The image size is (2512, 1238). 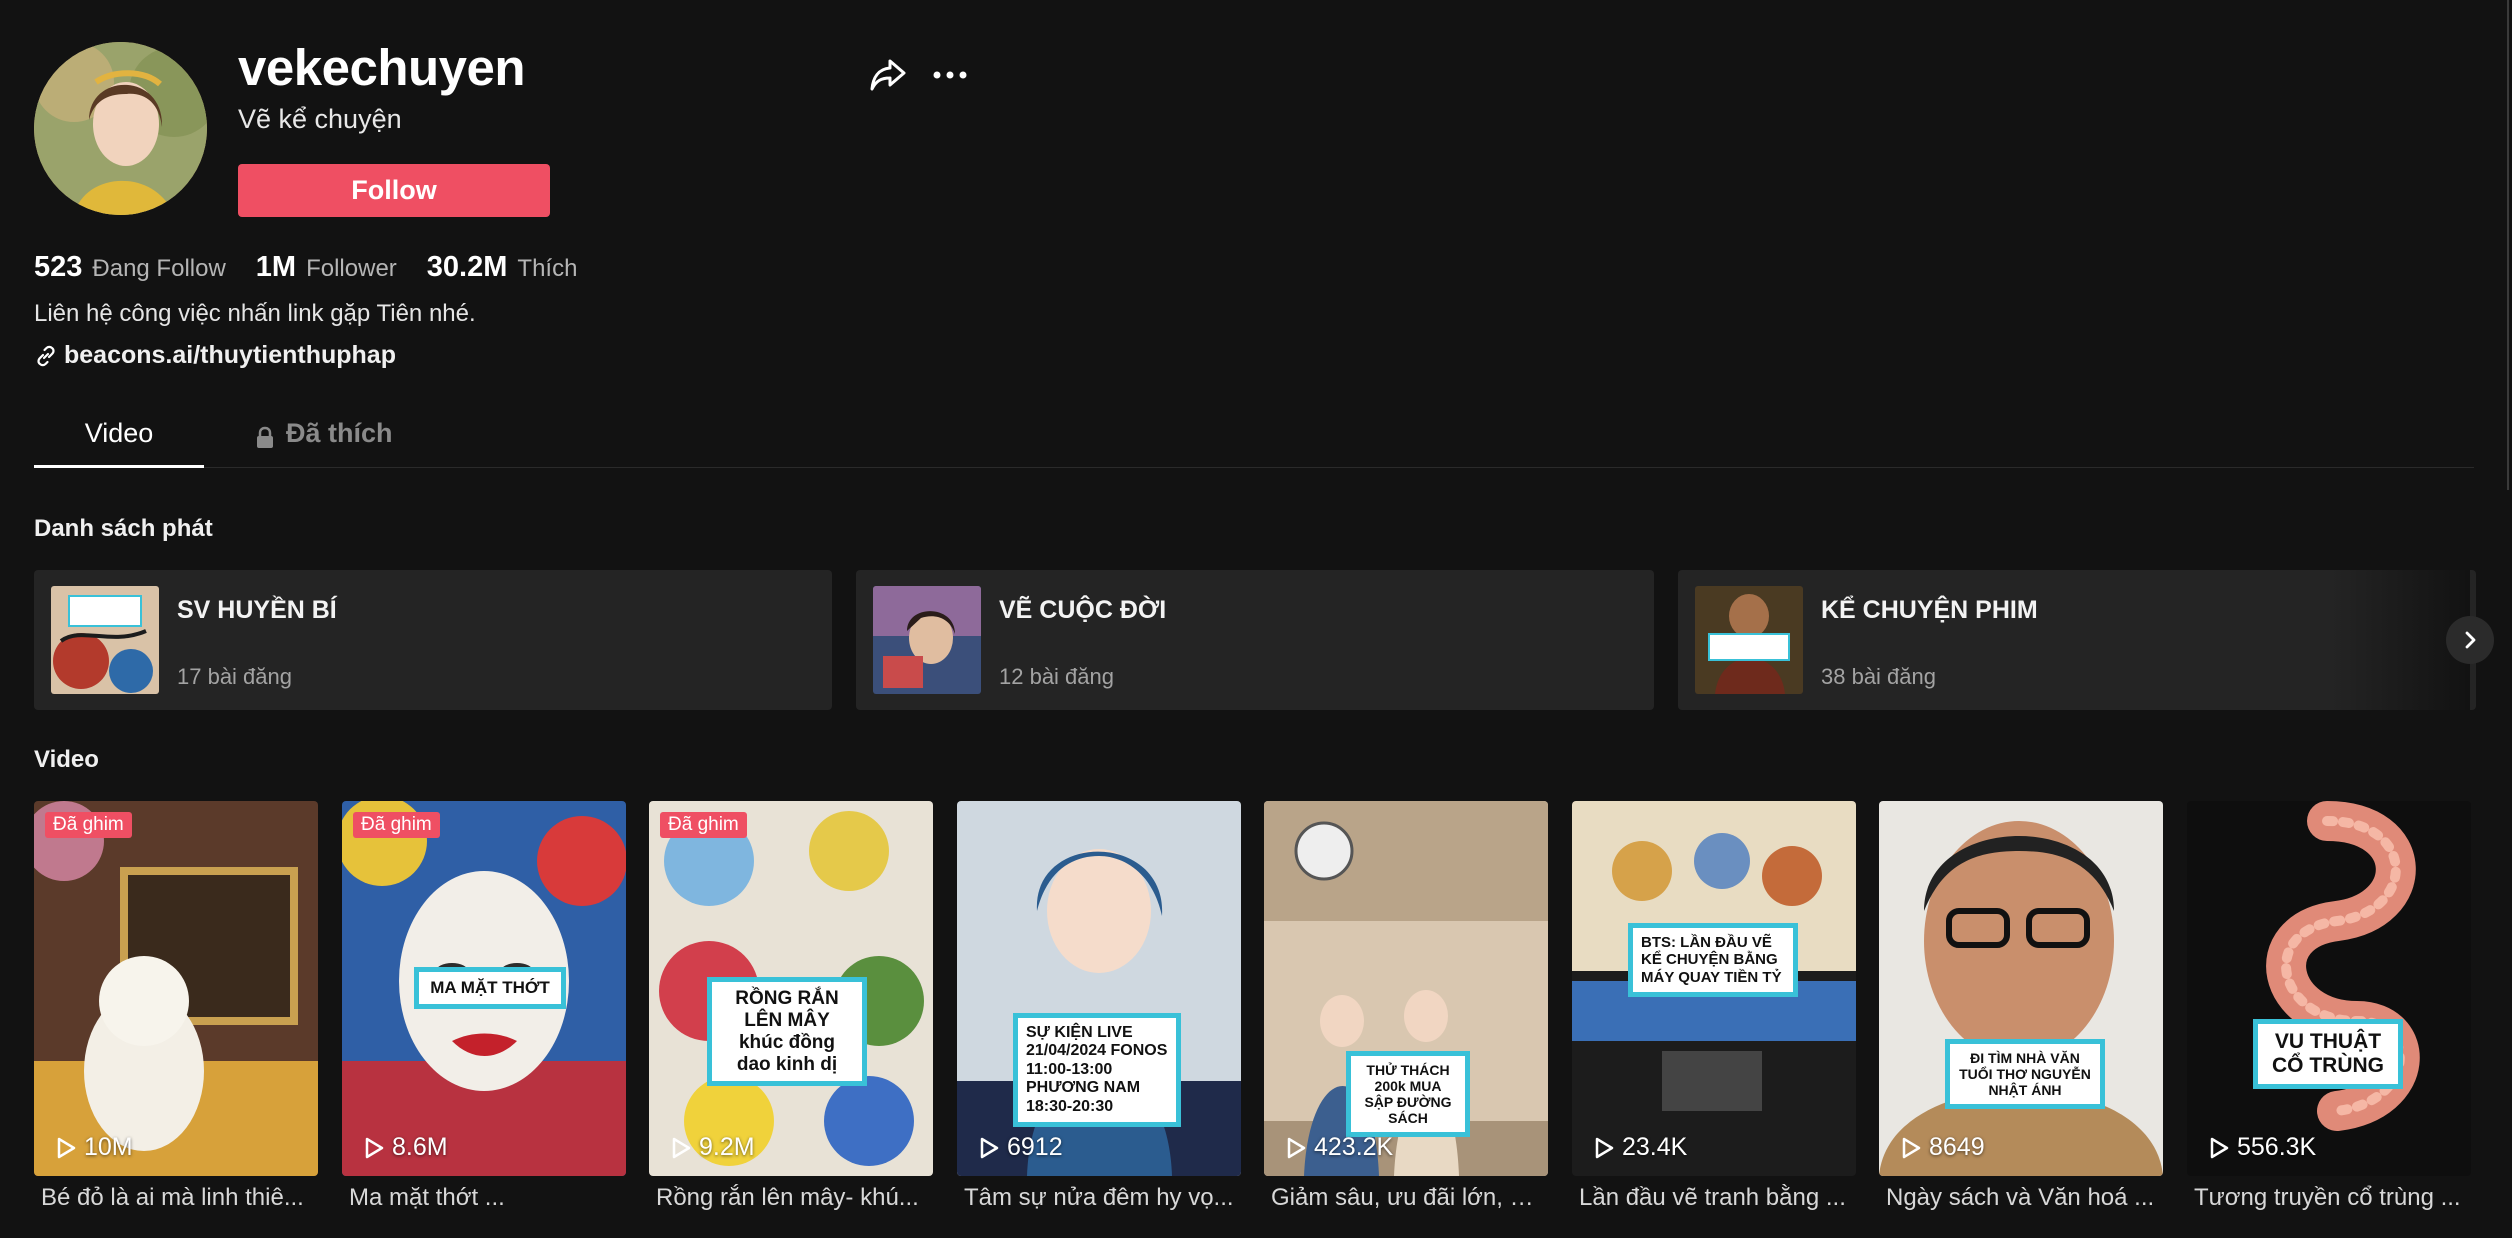 What do you see at coordinates (320, 119) in the screenshot?
I see `profile-nickname: Vẽ kể chuyện` at bounding box center [320, 119].